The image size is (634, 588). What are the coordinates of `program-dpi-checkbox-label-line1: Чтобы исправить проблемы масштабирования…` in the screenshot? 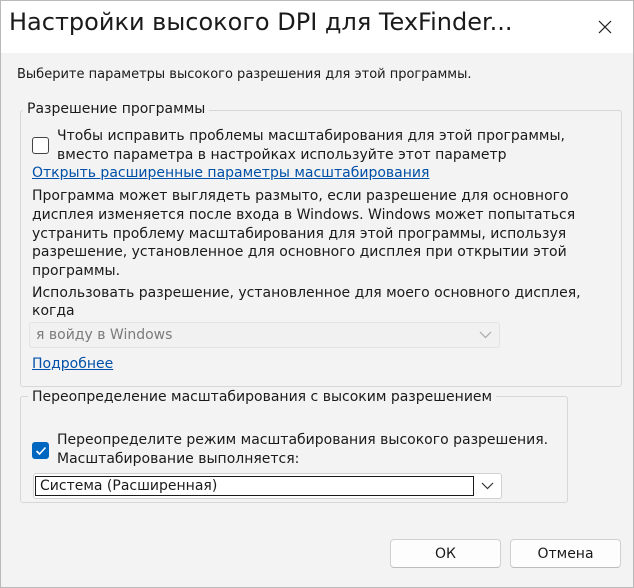 It's located at (311, 136).